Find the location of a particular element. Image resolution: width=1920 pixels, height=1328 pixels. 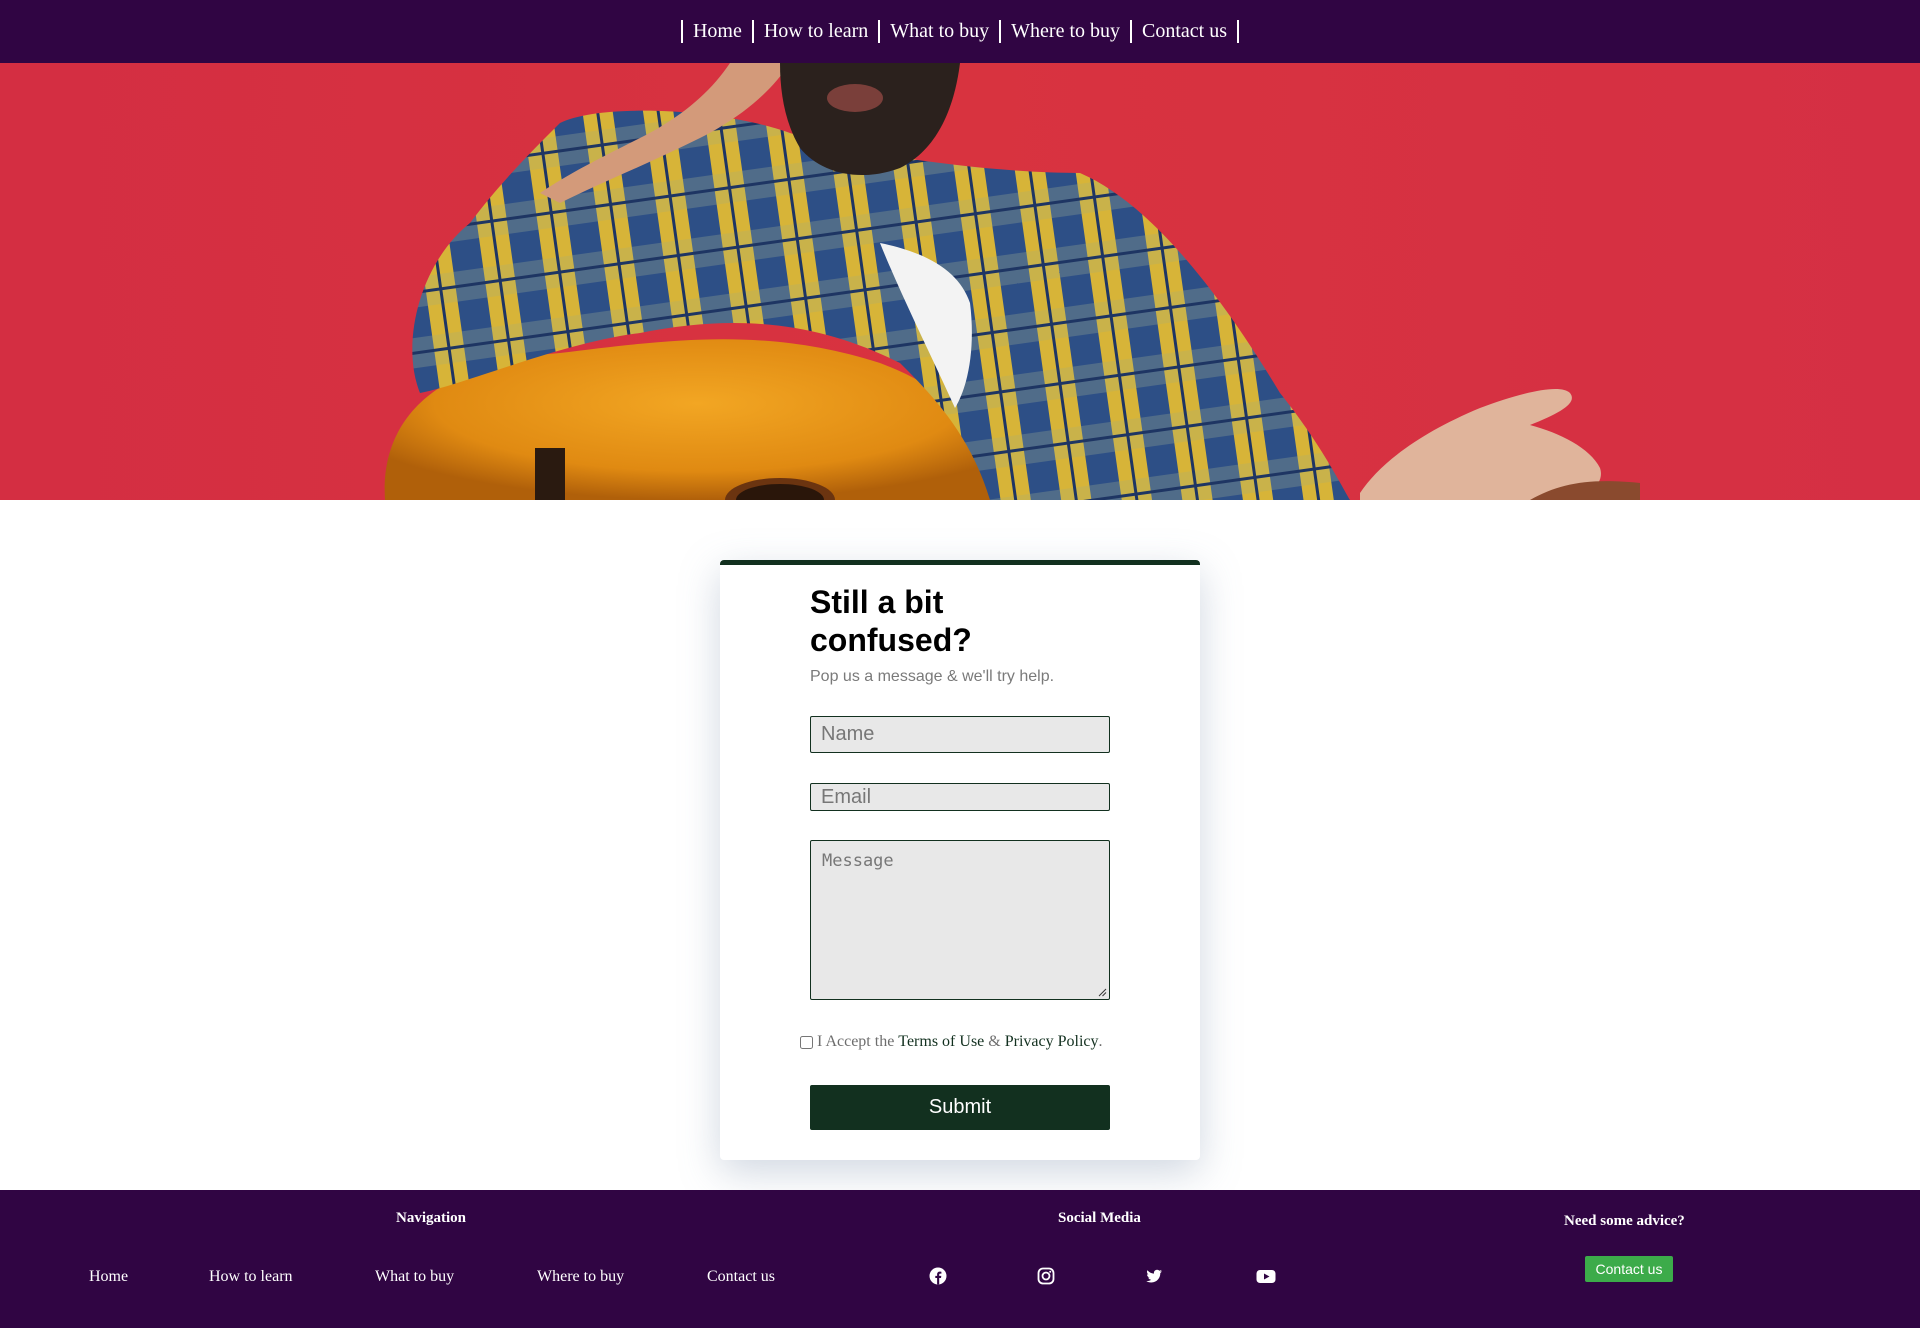

submit-button: Submit is located at coordinates (960, 1107).